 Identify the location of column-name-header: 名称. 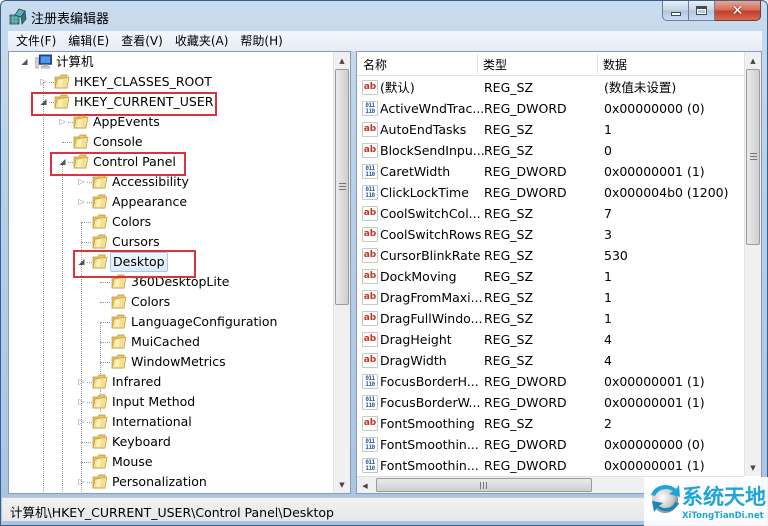
(375, 64).